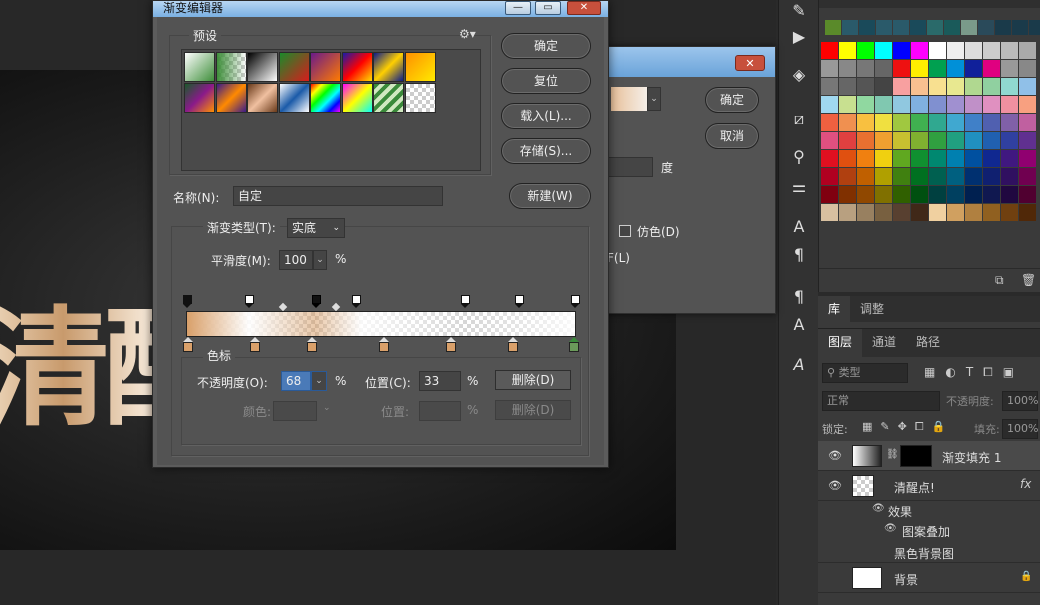 This screenshot has width=1040, height=605. I want to click on tab-paths: 路径, so click(928, 343).